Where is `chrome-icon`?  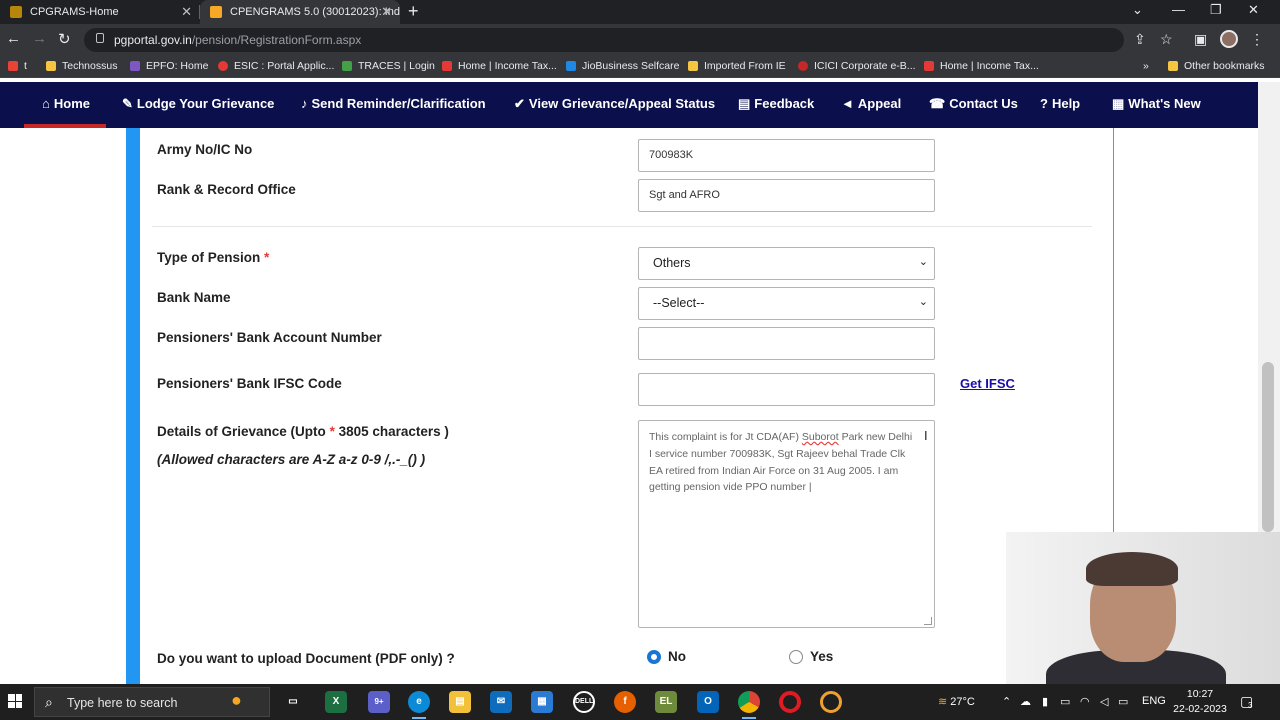
chrome-icon is located at coordinates (749, 705).